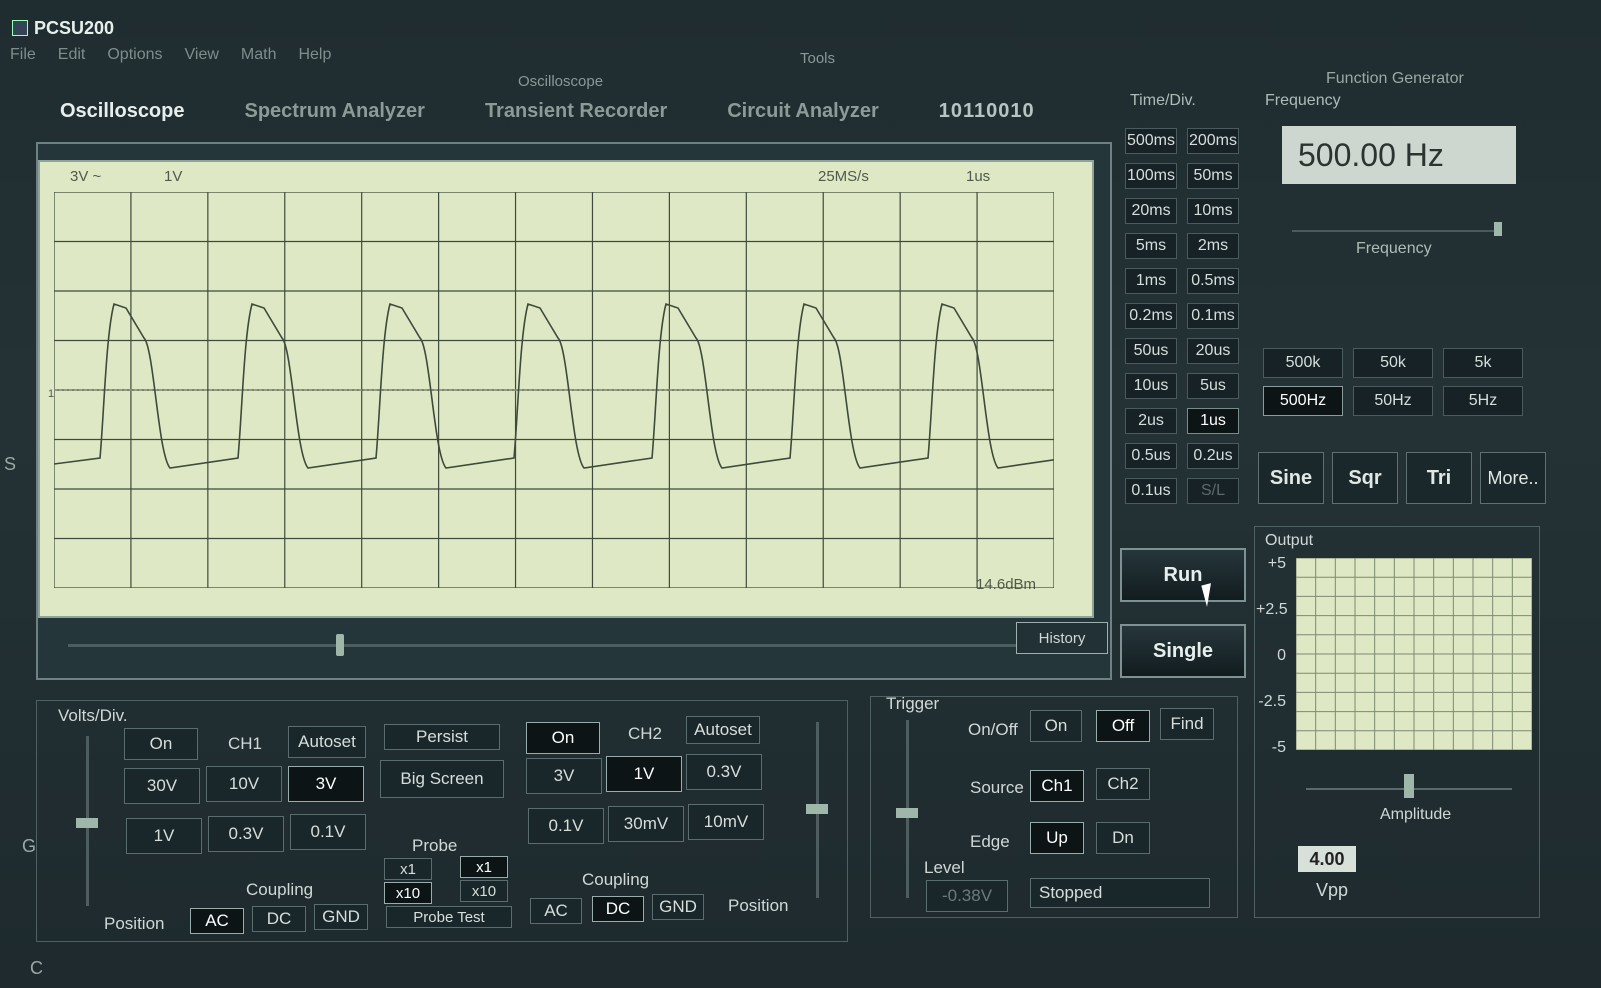 The image size is (1601, 988). What do you see at coordinates (341, 917) in the screenshot?
I see `ch1-coupling-gnd: GND` at bounding box center [341, 917].